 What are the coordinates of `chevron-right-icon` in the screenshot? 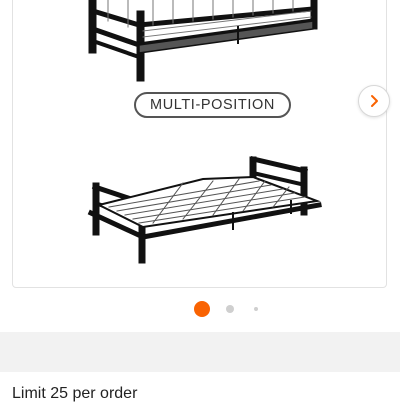 It's located at (374, 101).